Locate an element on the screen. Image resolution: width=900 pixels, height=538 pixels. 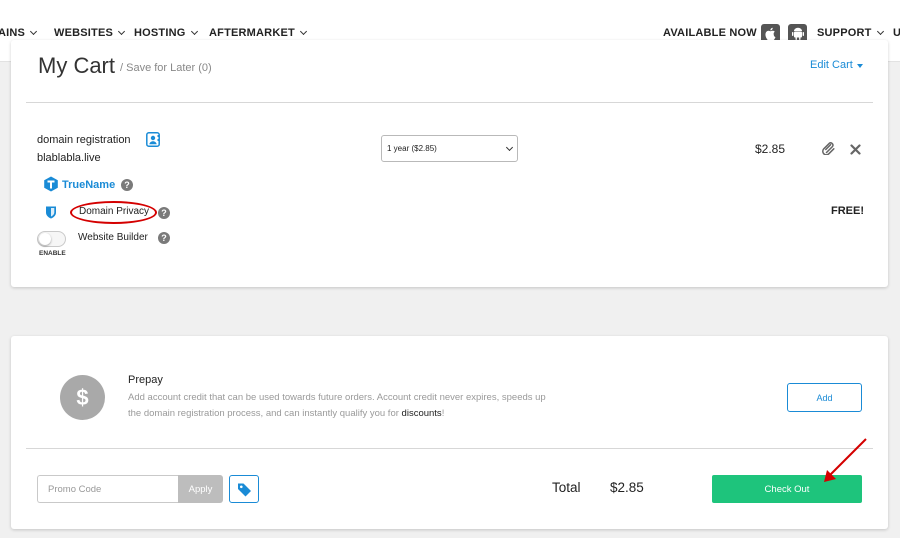
add-credit-button: Add is located at coordinates (824, 397).